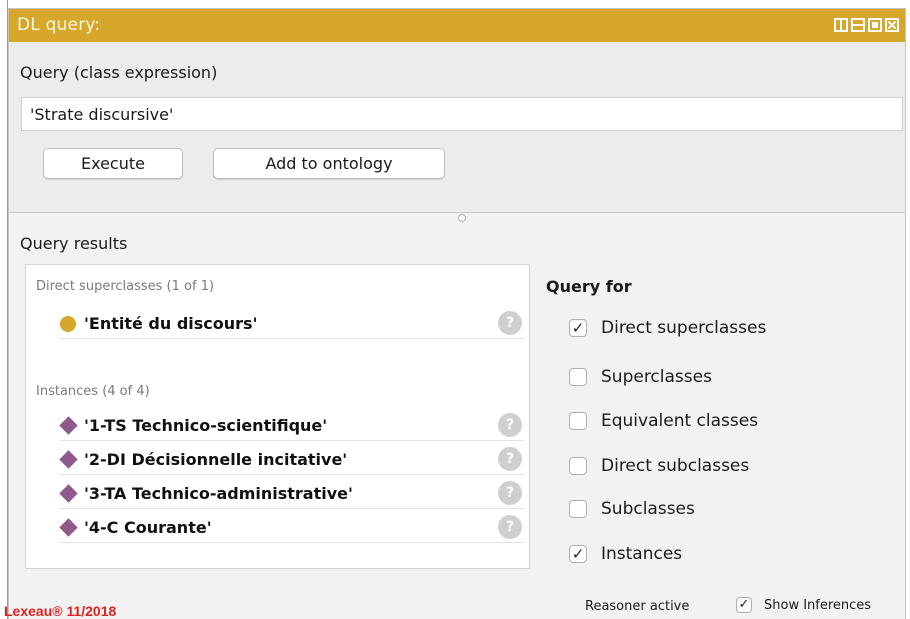  I want to click on close-icon, so click(892, 25).